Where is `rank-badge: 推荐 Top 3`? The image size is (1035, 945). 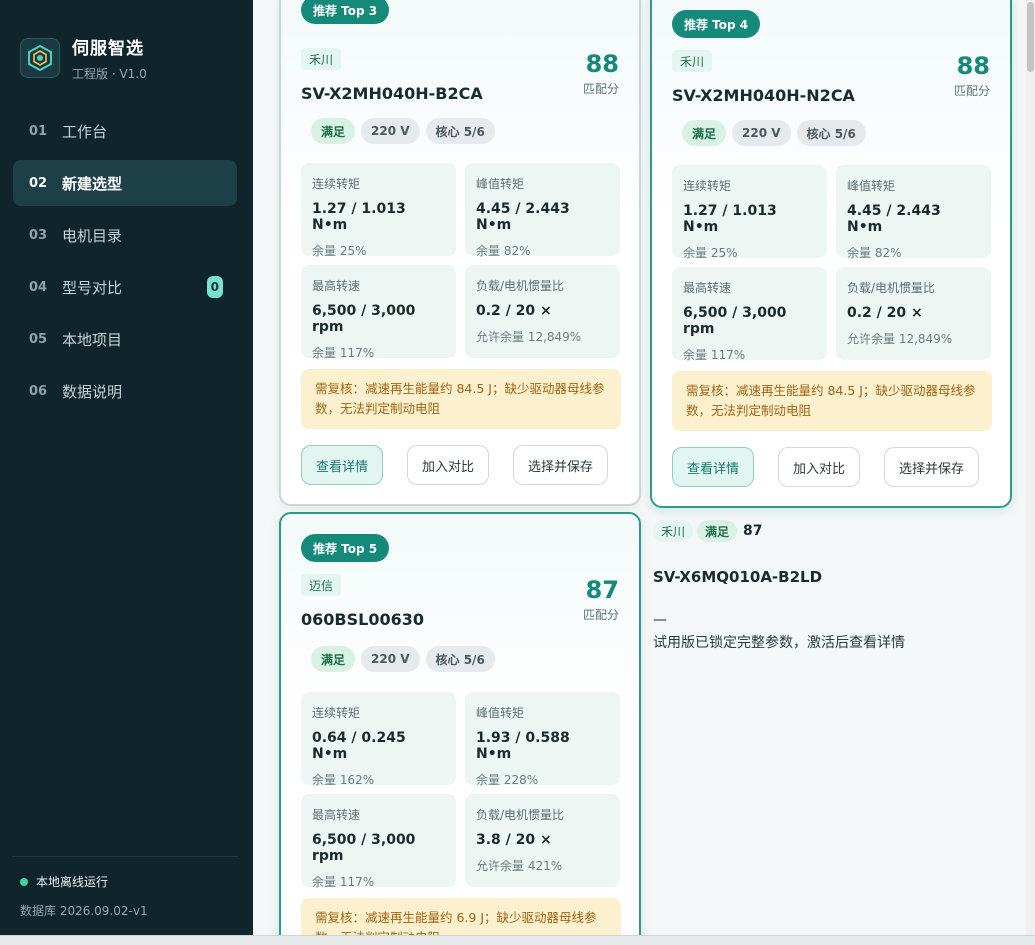 rank-badge: 推荐 Top 3 is located at coordinates (345, 12).